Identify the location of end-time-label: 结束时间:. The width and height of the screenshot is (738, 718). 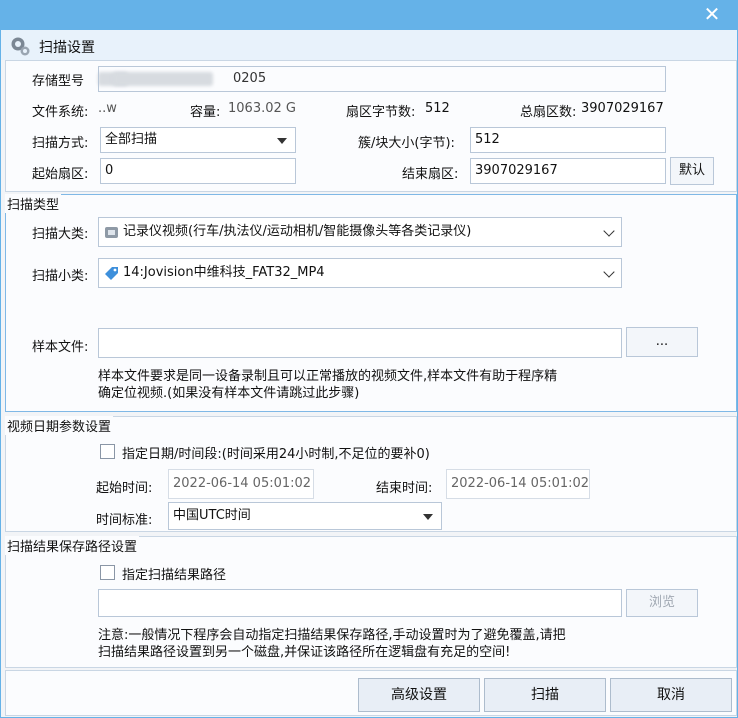
(404, 488).